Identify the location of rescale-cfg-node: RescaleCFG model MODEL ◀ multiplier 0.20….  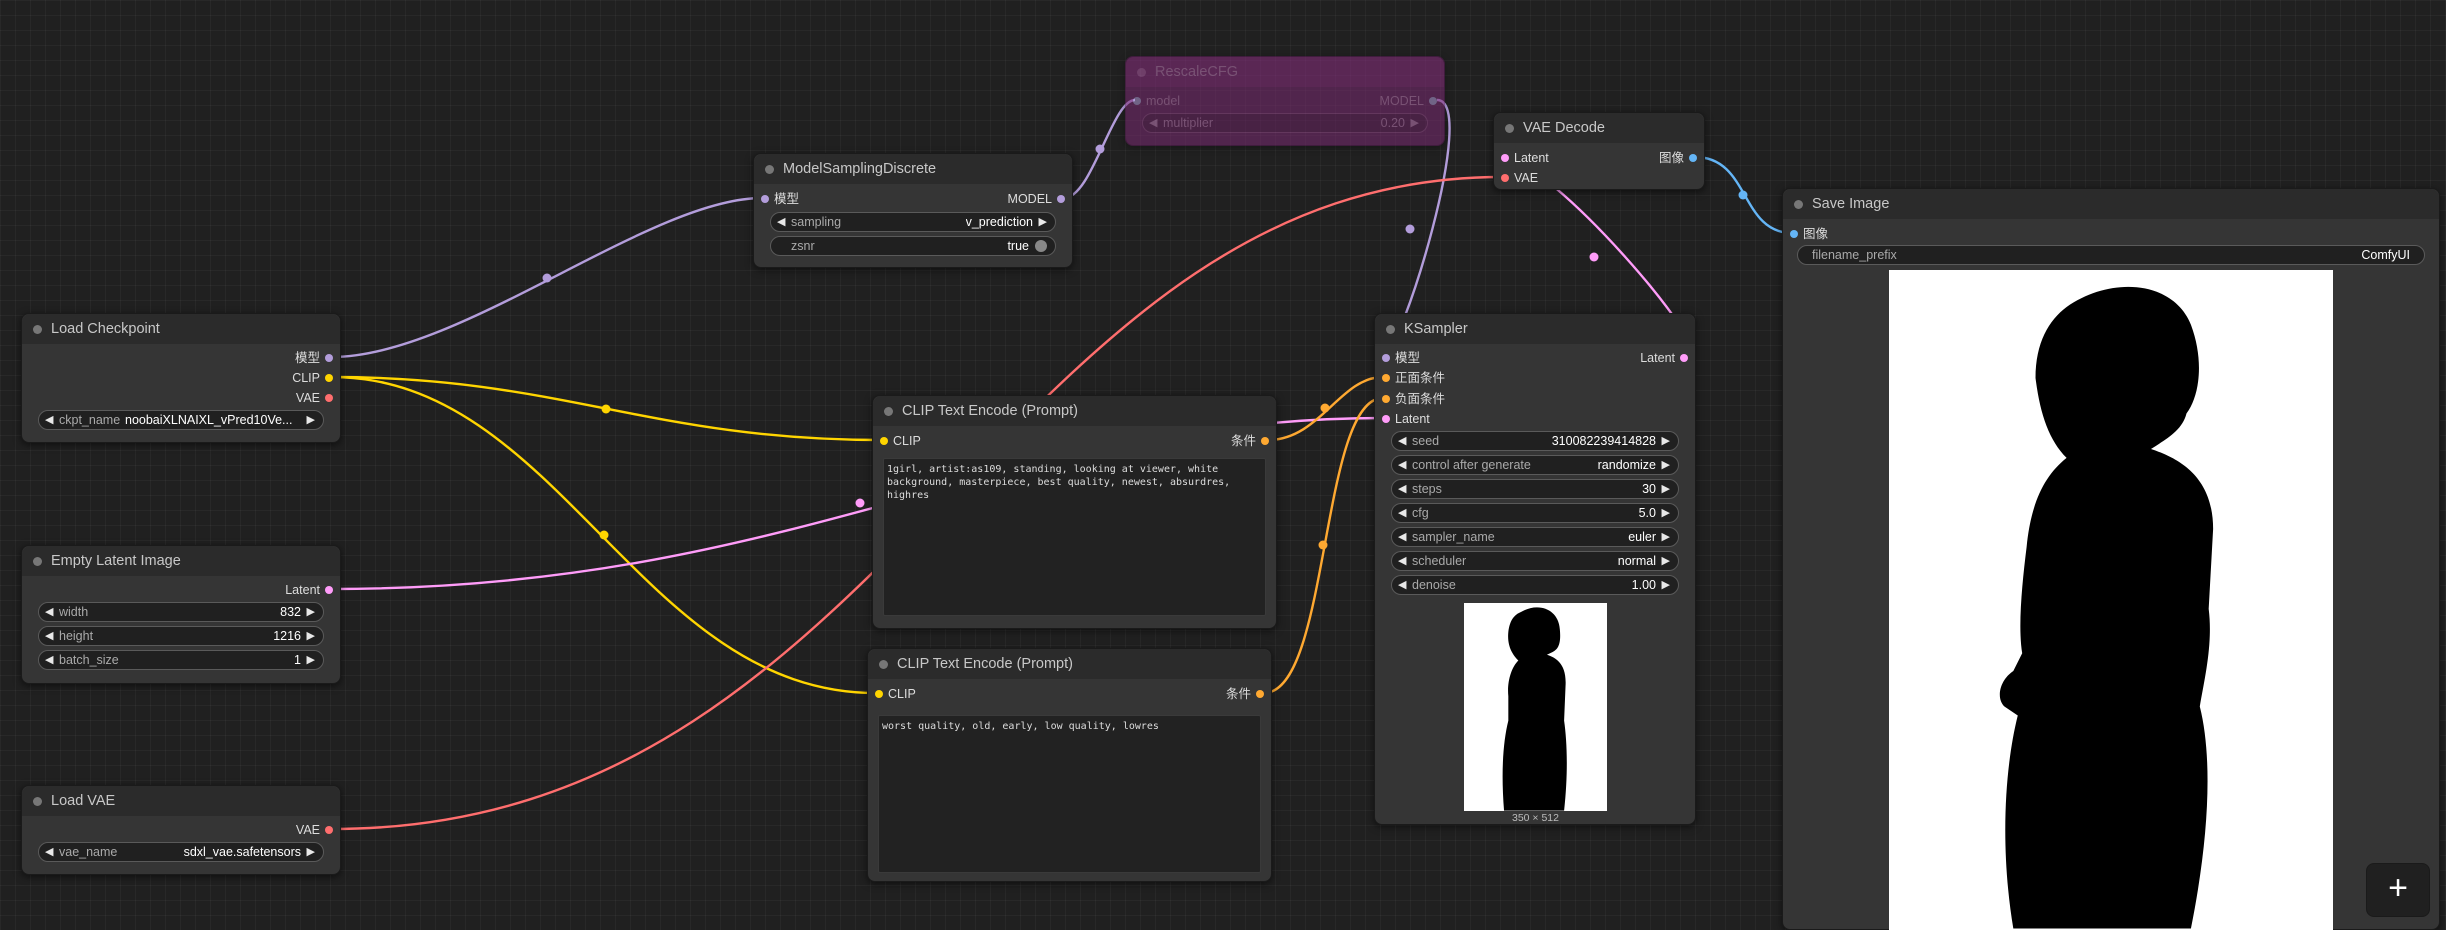
(1285, 101).